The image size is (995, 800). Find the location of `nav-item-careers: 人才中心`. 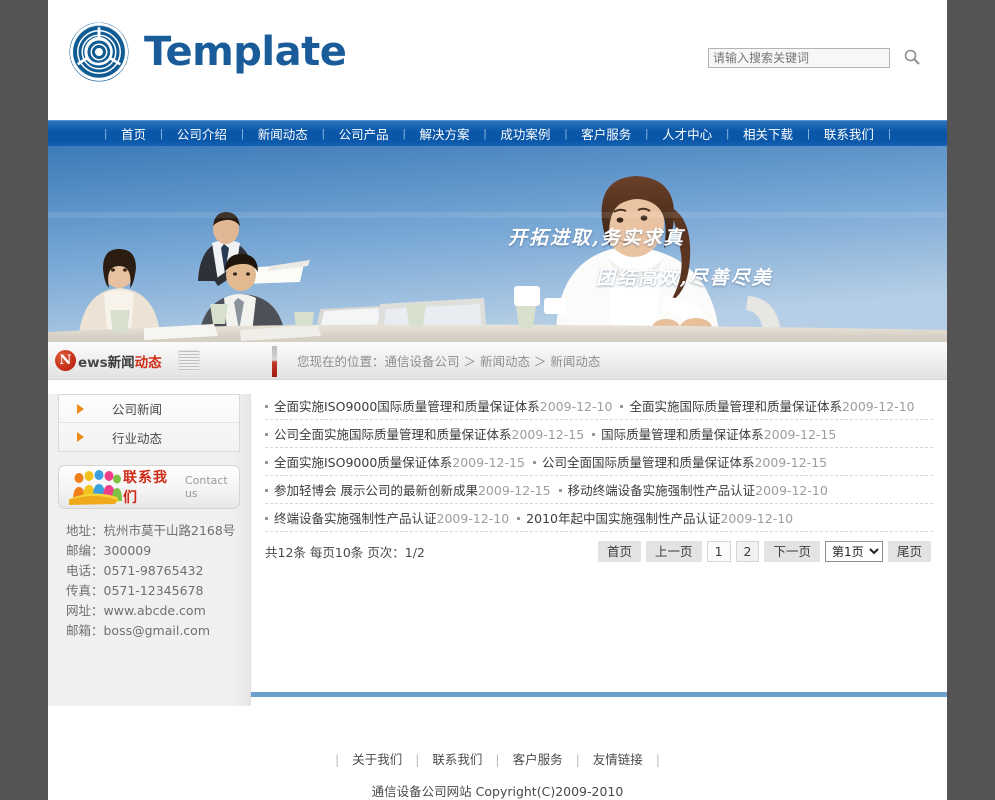

nav-item-careers: 人才中心 is located at coordinates (687, 133).